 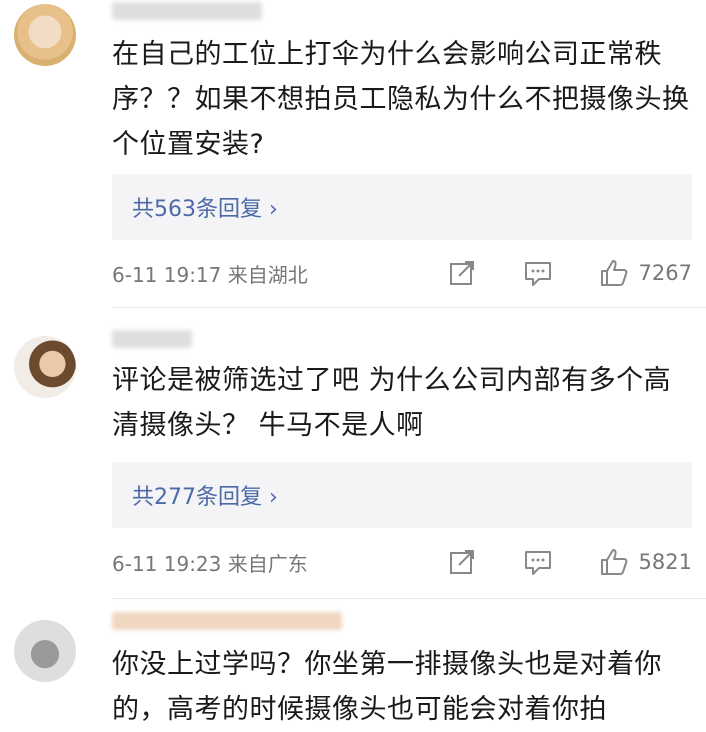 What do you see at coordinates (205, 495) in the screenshot?
I see `view-replies-link: 共277条回复 ›` at bounding box center [205, 495].